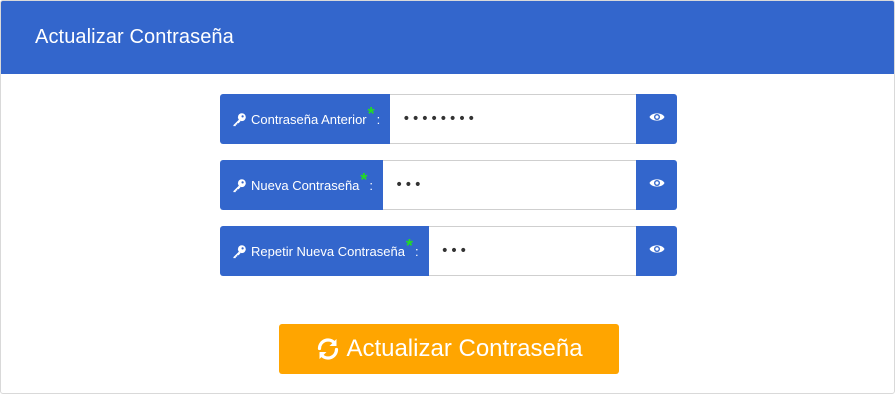 Image resolution: width=895 pixels, height=394 pixels. I want to click on repeat-password-label-text: Repetir Nueva Contraseña, so click(328, 251).